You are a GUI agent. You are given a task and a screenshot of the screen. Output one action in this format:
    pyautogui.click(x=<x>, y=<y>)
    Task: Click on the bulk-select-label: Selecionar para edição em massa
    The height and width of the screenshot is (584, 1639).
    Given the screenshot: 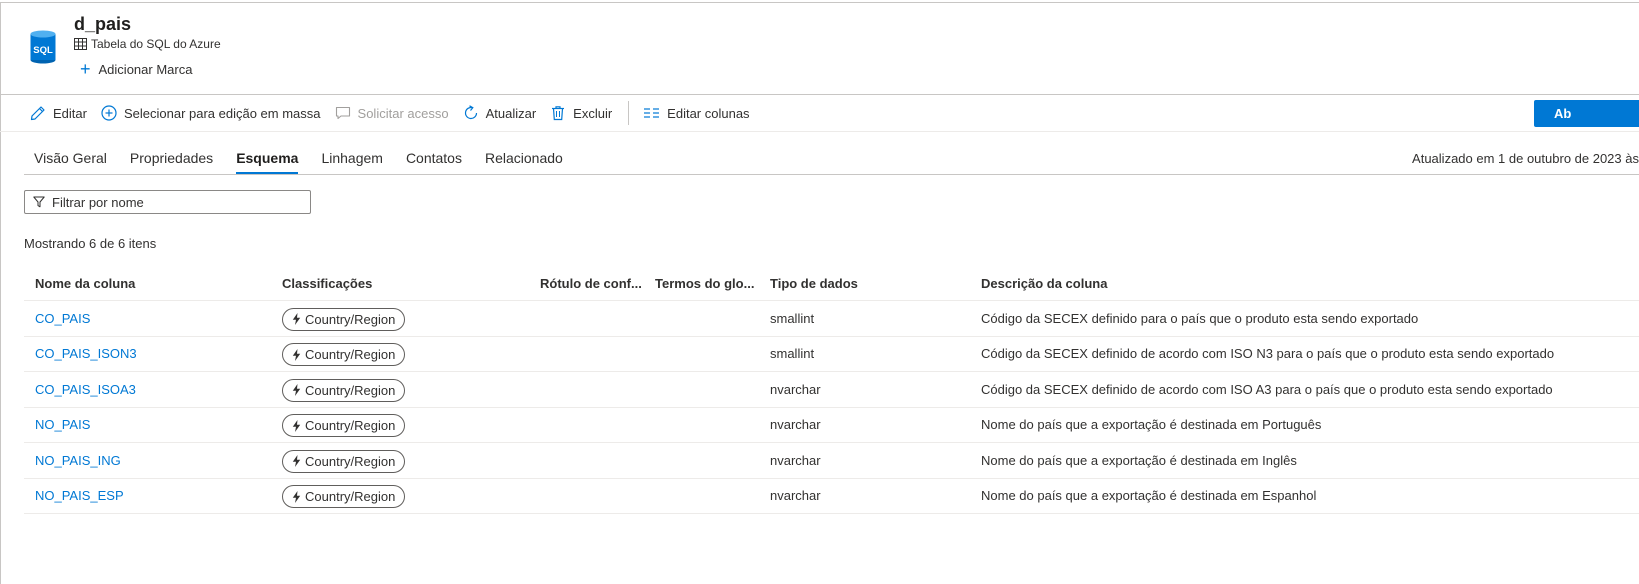 What is the action you would take?
    pyautogui.click(x=222, y=113)
    